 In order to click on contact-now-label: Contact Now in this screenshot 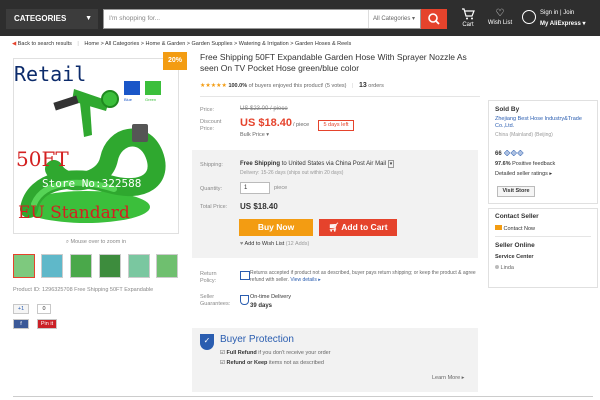, I will do `click(519, 229)`.